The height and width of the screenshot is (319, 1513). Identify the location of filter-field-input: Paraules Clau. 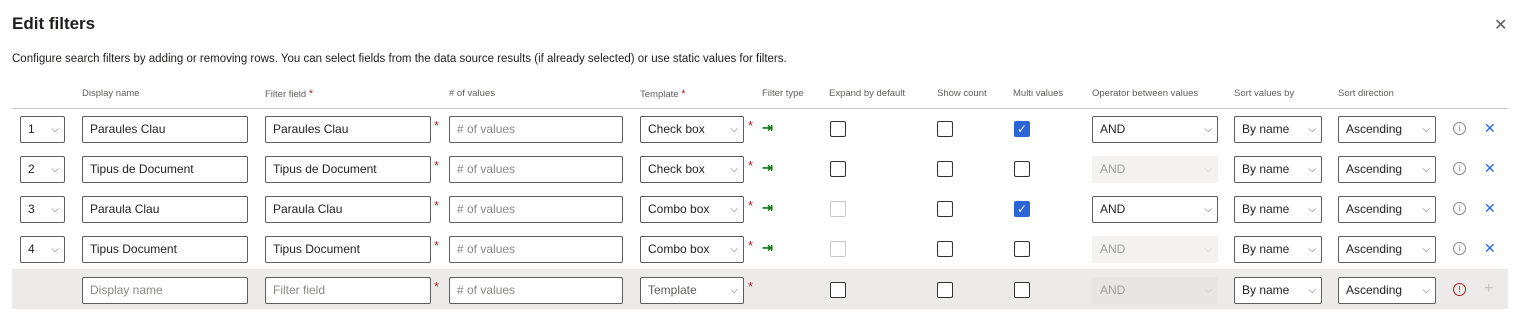
(348, 129).